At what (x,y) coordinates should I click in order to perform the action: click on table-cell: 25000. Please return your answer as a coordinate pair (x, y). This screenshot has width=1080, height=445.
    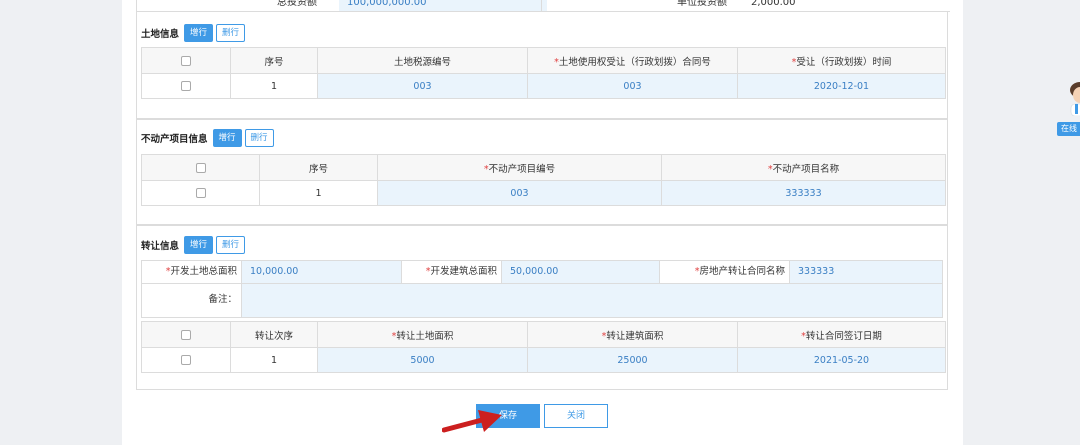
    Looking at the image, I should click on (632, 360).